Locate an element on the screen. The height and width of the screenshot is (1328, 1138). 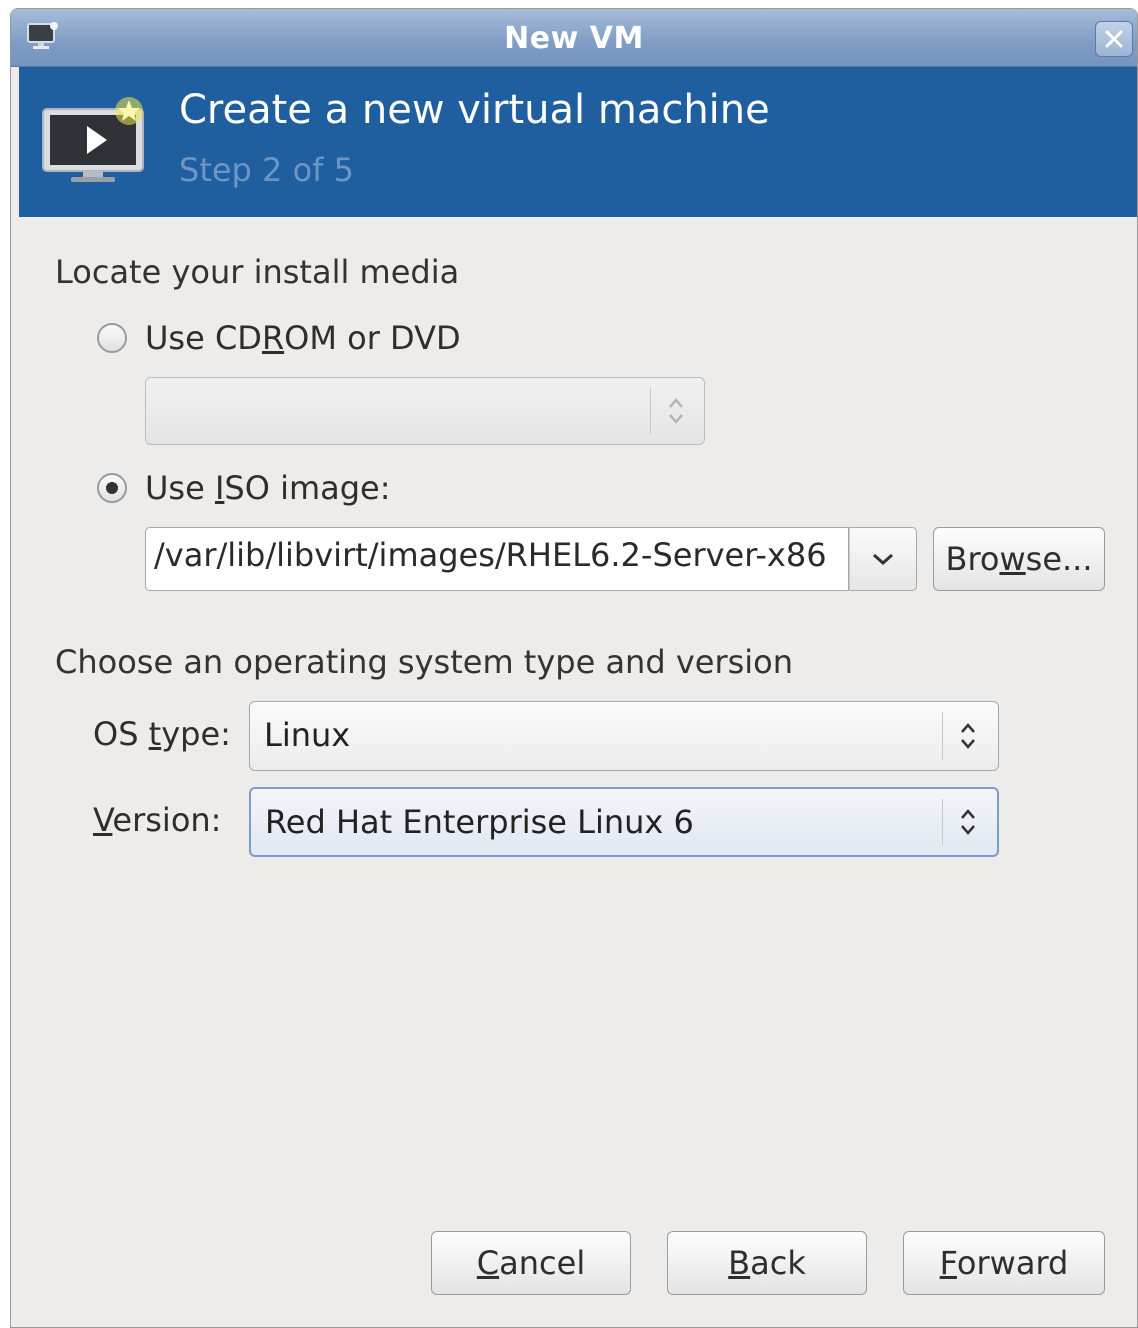
back-button-label: Back is located at coordinates (767, 1263).